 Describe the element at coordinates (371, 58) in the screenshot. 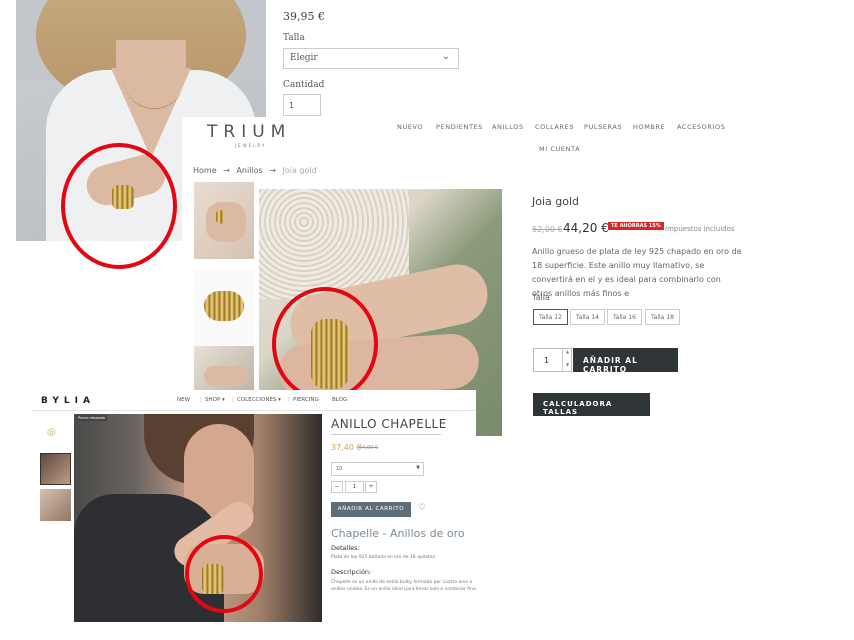

I see `size-select: Elegir ⌄` at that location.